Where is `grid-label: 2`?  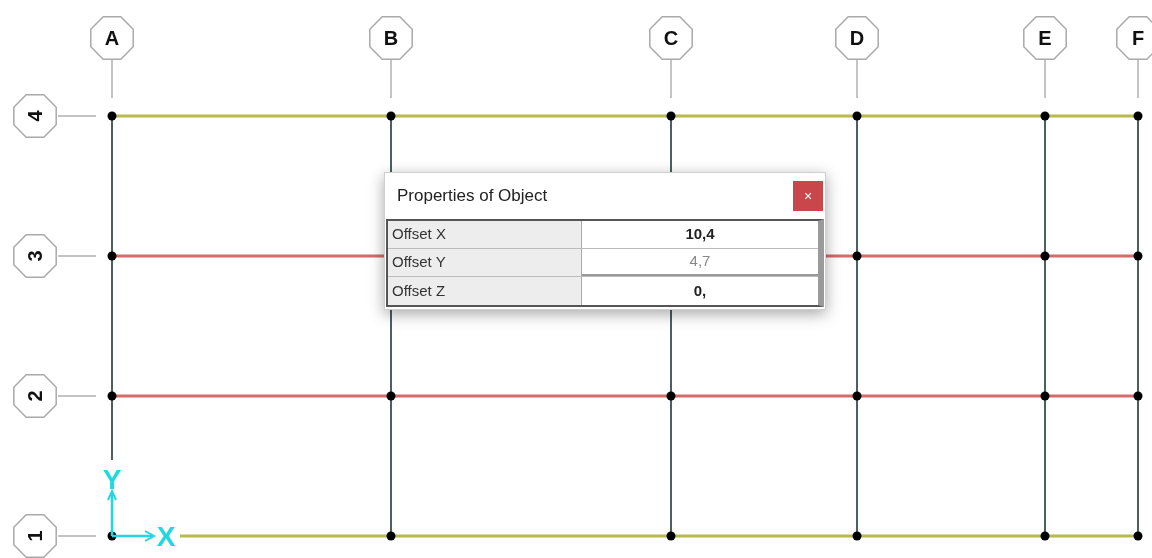
grid-label: 2 is located at coordinates (35, 396).